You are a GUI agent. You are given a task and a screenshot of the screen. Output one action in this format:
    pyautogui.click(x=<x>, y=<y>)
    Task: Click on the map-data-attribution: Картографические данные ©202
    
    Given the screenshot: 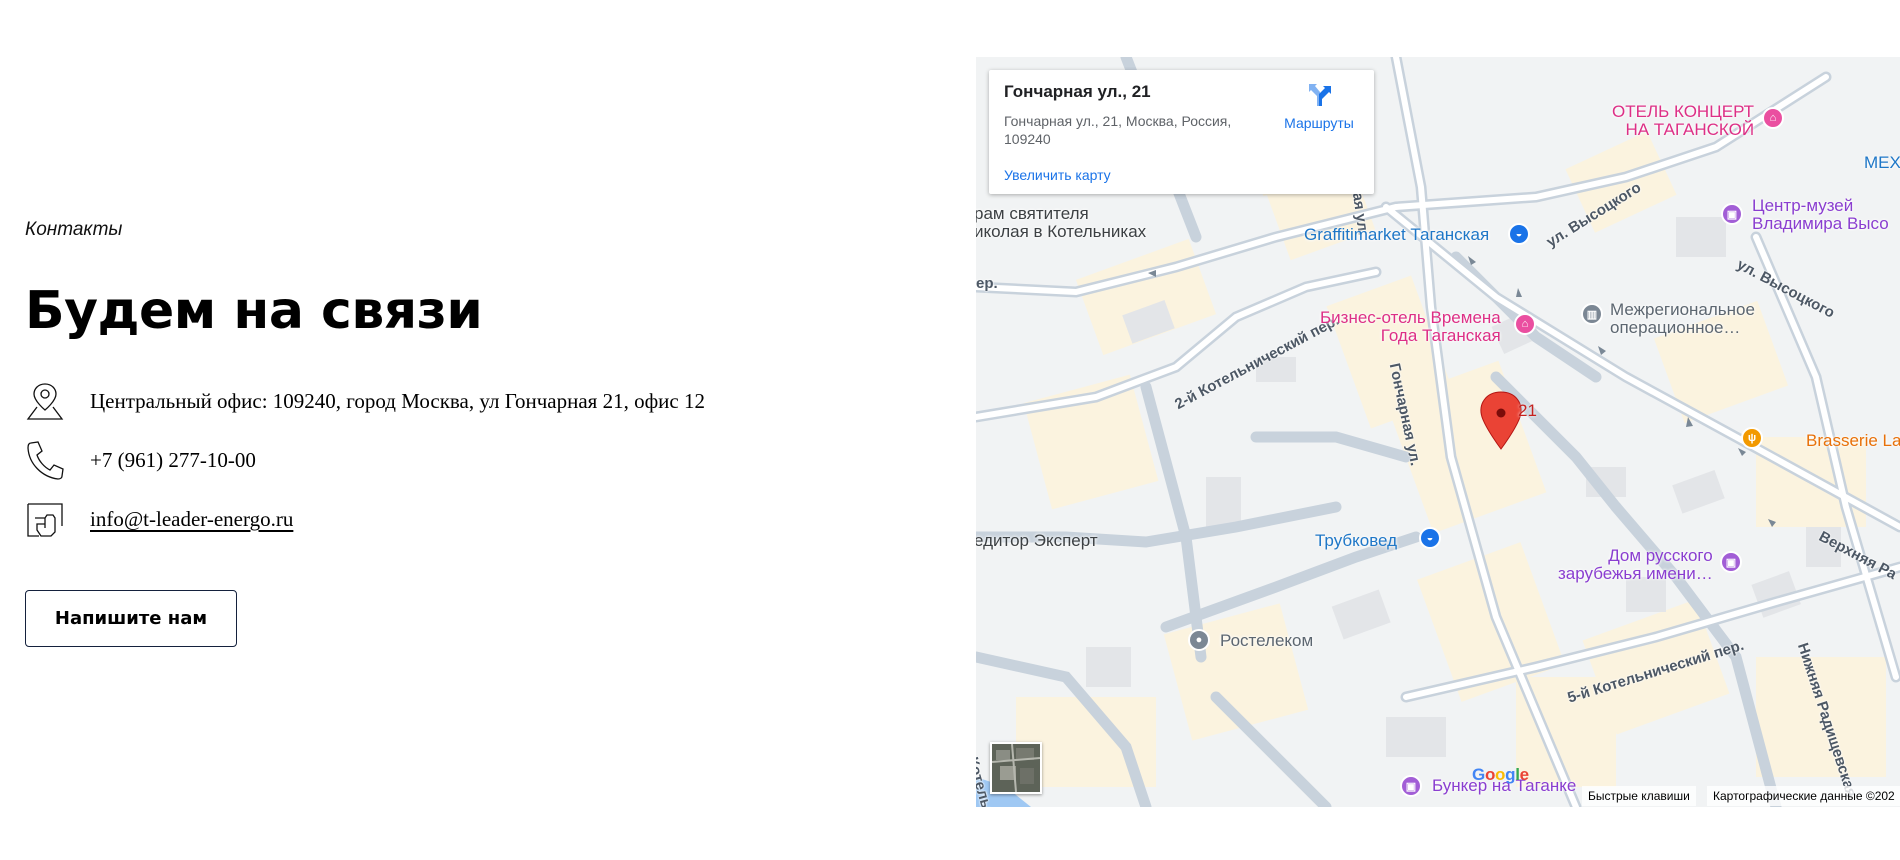 What is the action you would take?
    pyautogui.click(x=1803, y=796)
    